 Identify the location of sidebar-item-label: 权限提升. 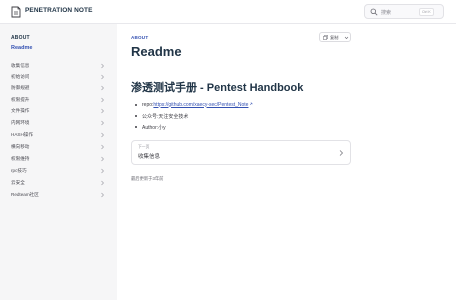
(20, 99).